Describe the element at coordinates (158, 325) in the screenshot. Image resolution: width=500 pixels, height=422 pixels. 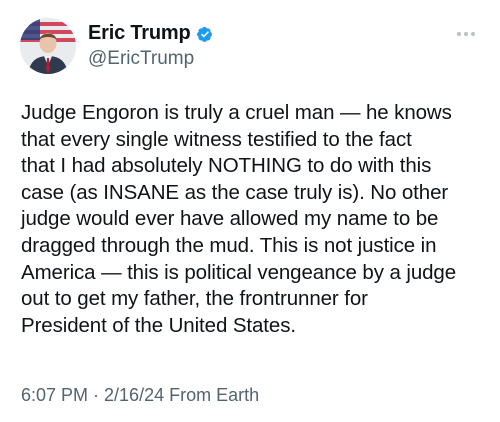
I see `tweet-text-line: President of the United States.` at that location.